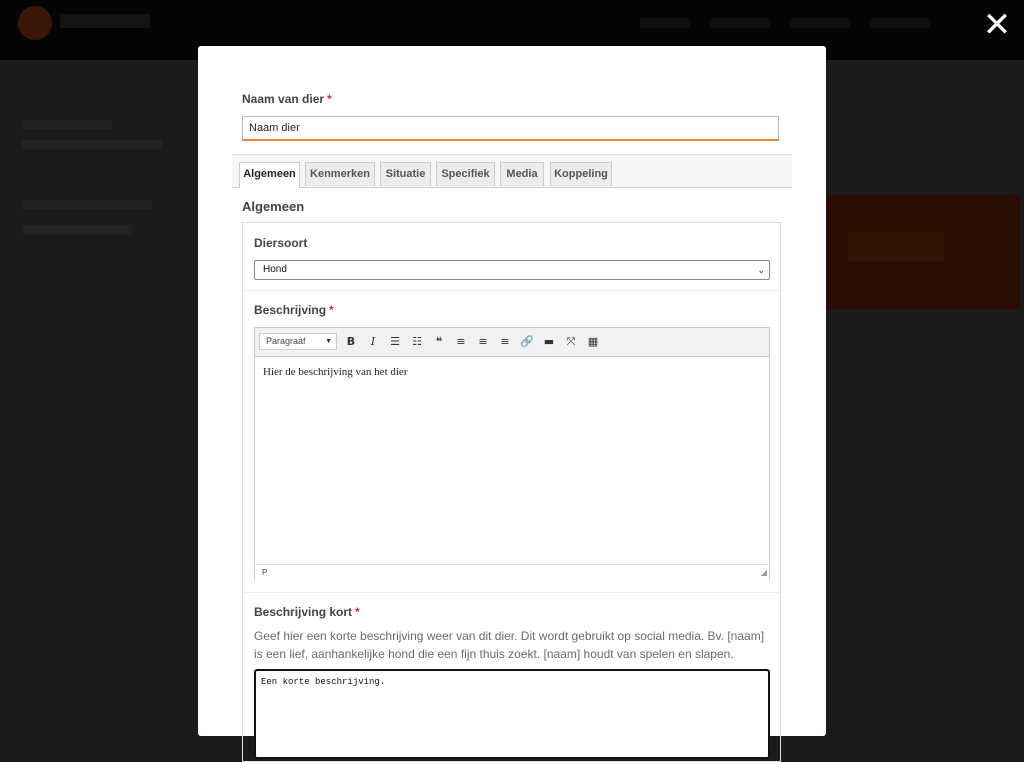 The image size is (1024, 762). I want to click on name-field-label-text: Naam van dier, so click(283, 99).